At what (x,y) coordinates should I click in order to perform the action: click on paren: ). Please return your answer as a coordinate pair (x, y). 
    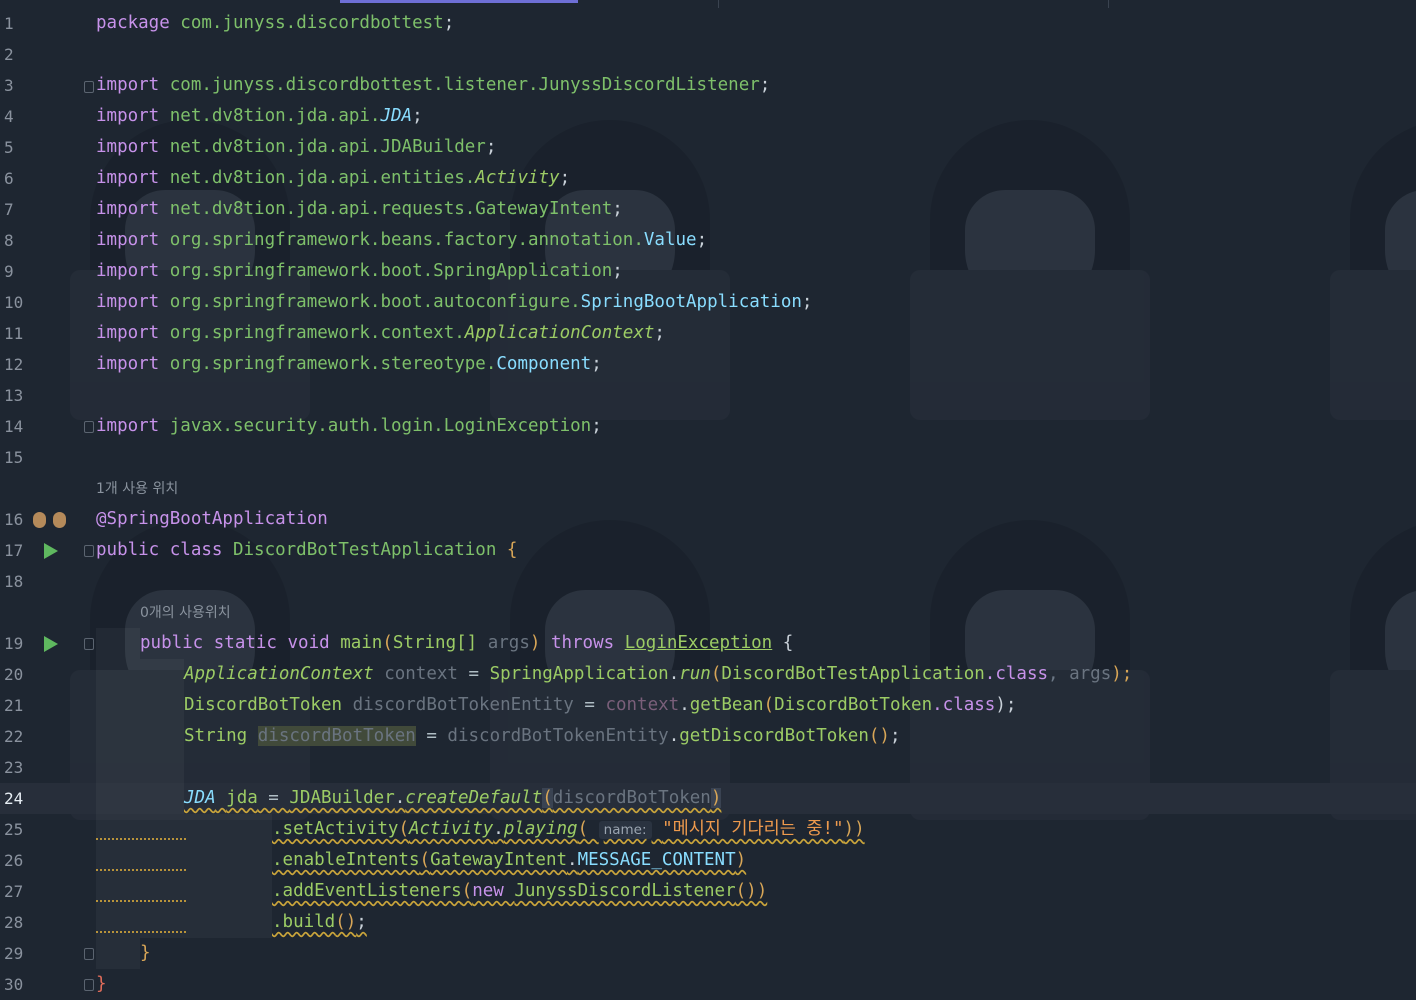
    Looking at the image, I should click on (741, 860).